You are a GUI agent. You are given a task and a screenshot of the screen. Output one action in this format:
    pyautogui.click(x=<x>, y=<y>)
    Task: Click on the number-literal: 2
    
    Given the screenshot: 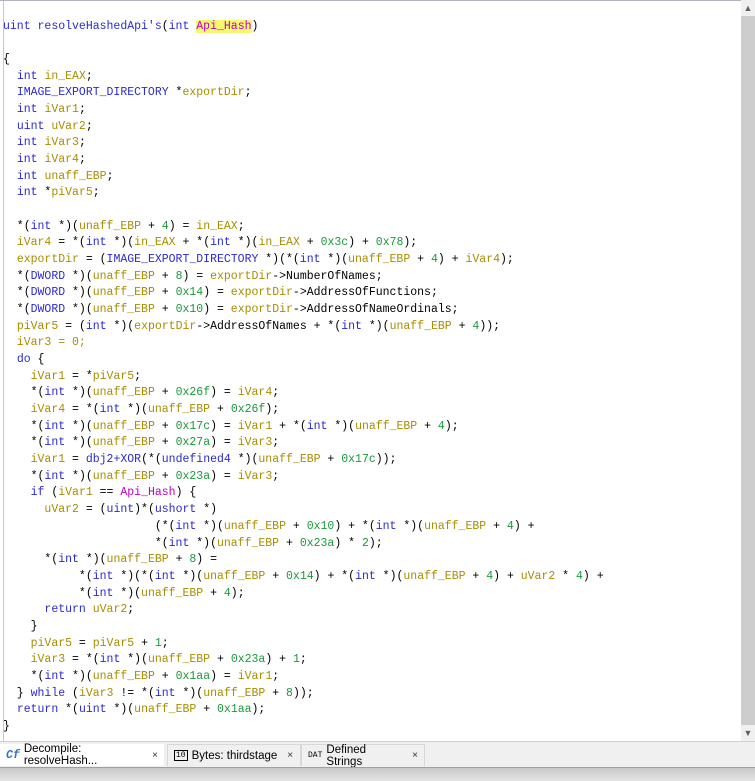 What is the action you would take?
    pyautogui.click(x=365, y=543)
    